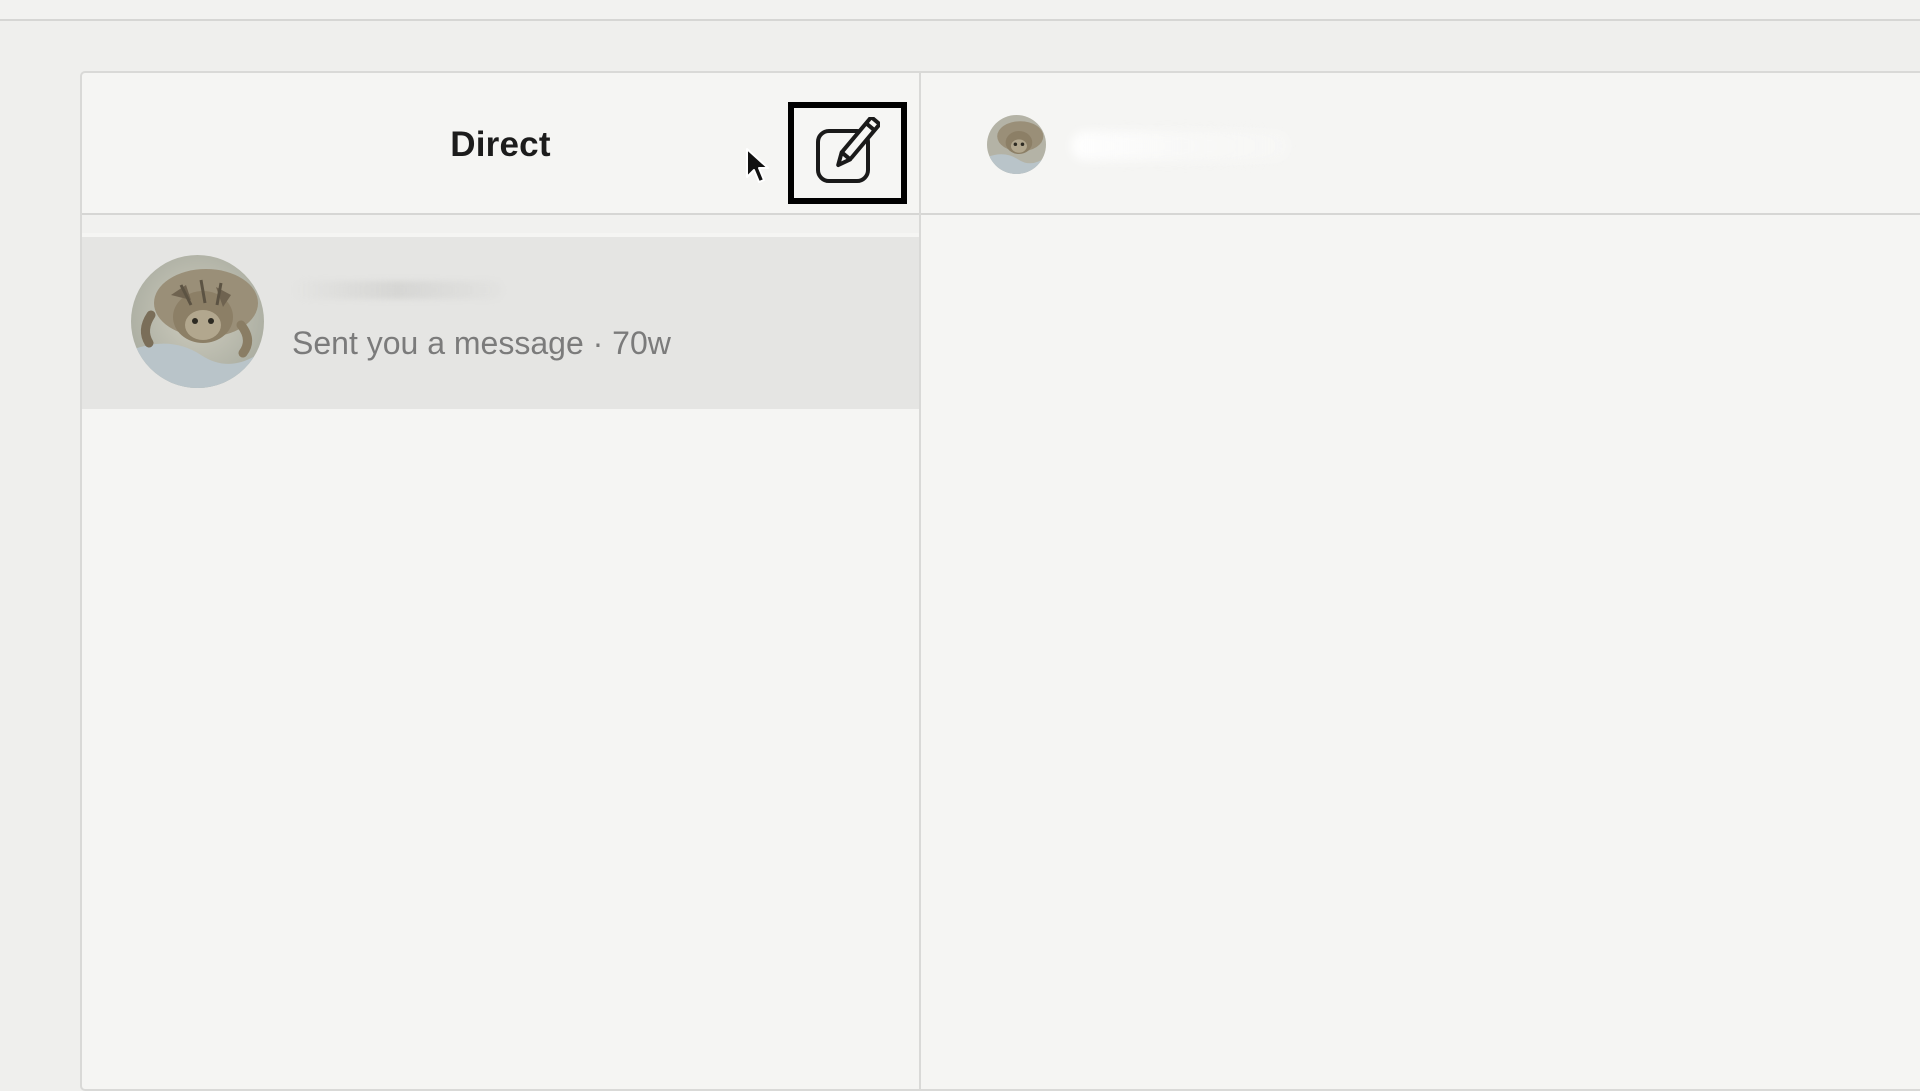 Image resolution: width=1920 pixels, height=1091 pixels. Describe the element at coordinates (757, 165) in the screenshot. I see `pointer-cursor-icon` at that location.